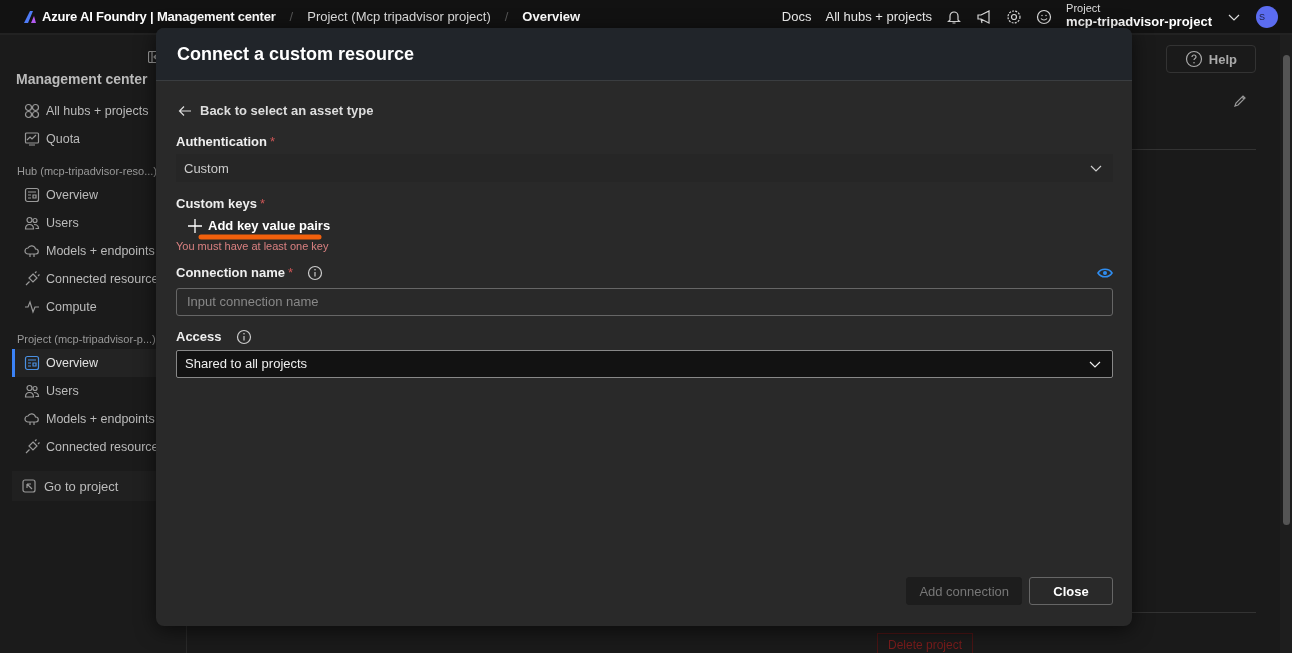 The image size is (1292, 653). Describe the element at coordinates (82, 79) in the screenshot. I see `sidebar-title: Management center` at that location.